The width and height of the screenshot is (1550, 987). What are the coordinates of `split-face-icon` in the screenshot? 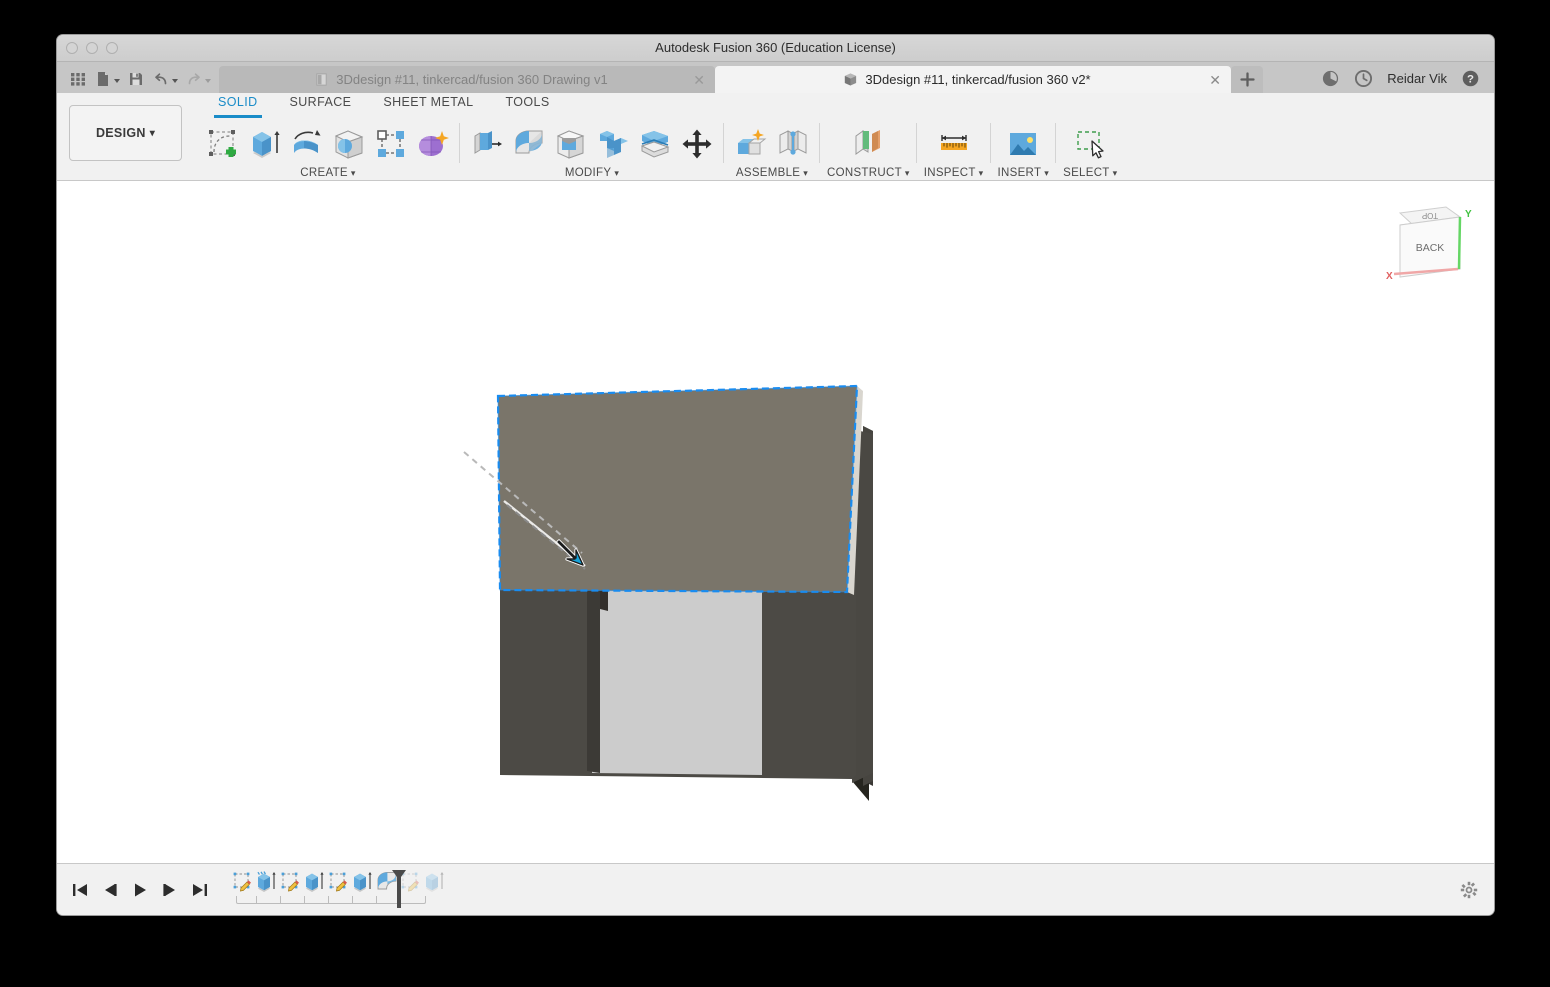 It's located at (655, 144).